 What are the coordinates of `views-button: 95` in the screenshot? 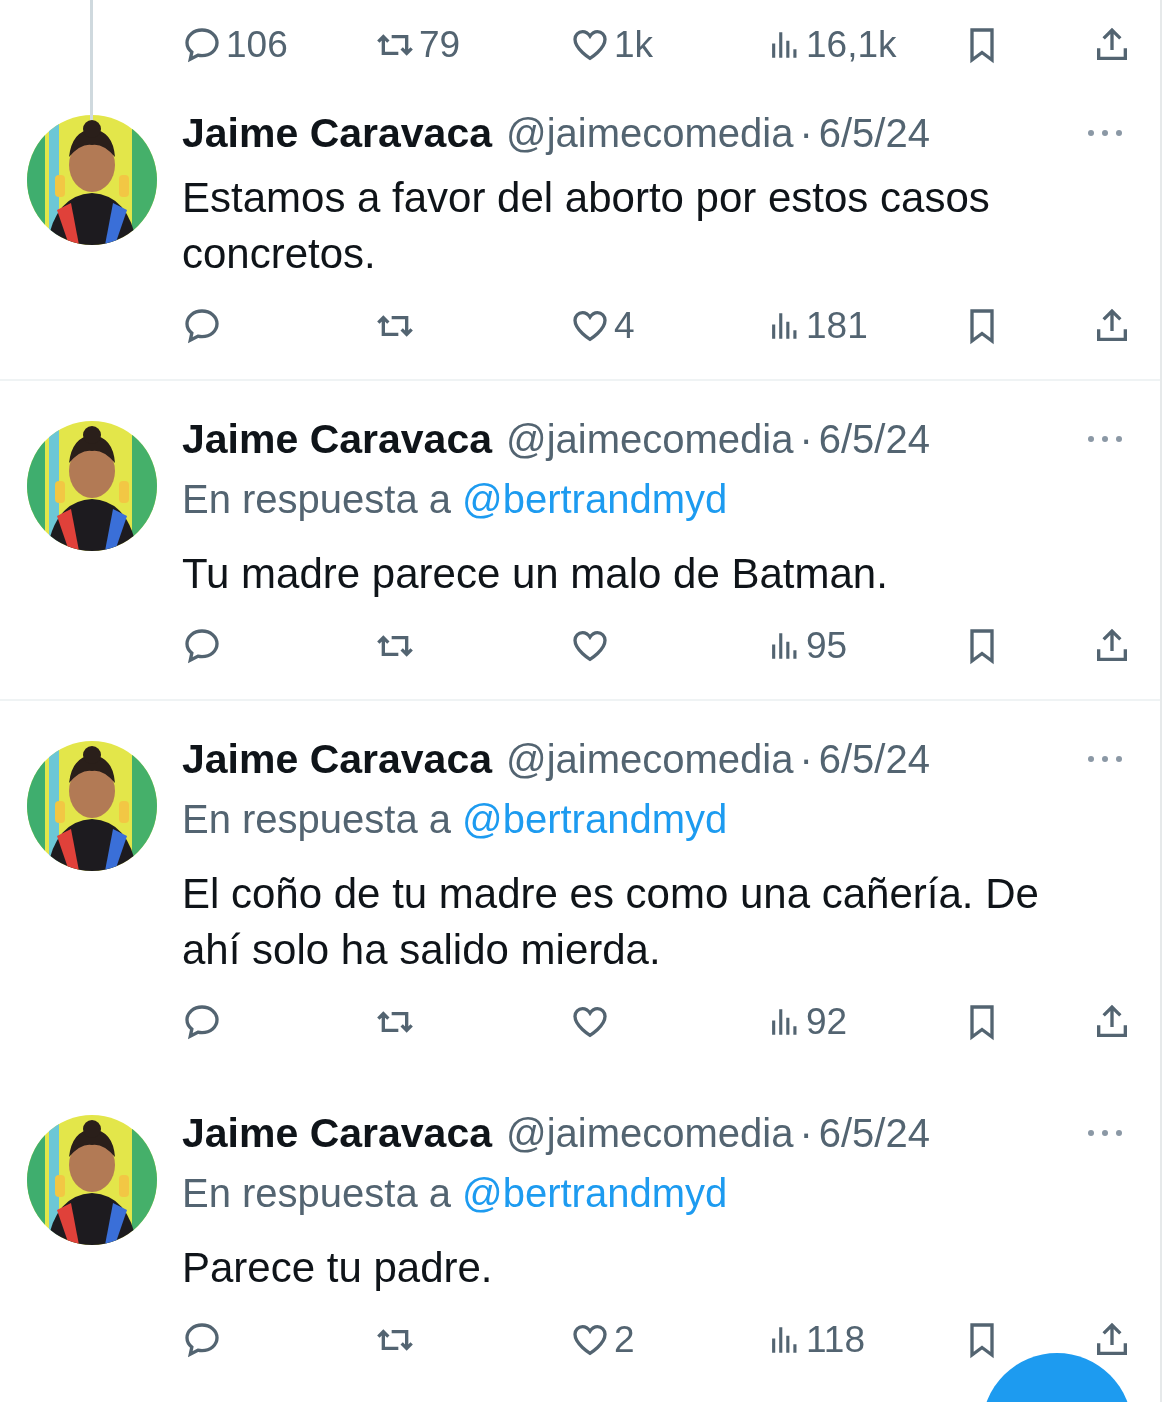 It's located at (808, 646).